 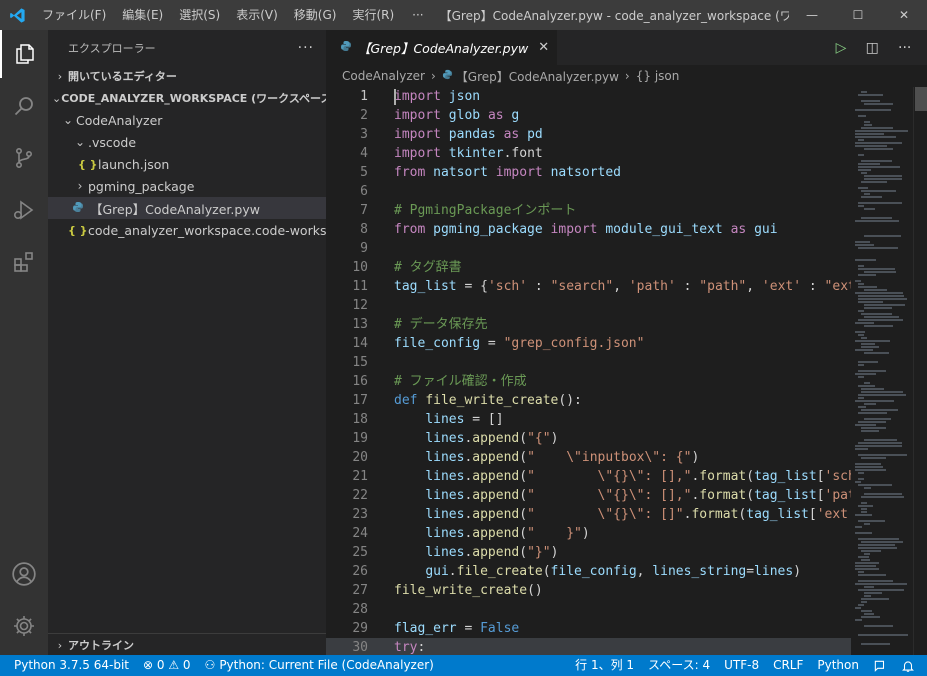 I want to click on python-file-icon, so click(x=346, y=47).